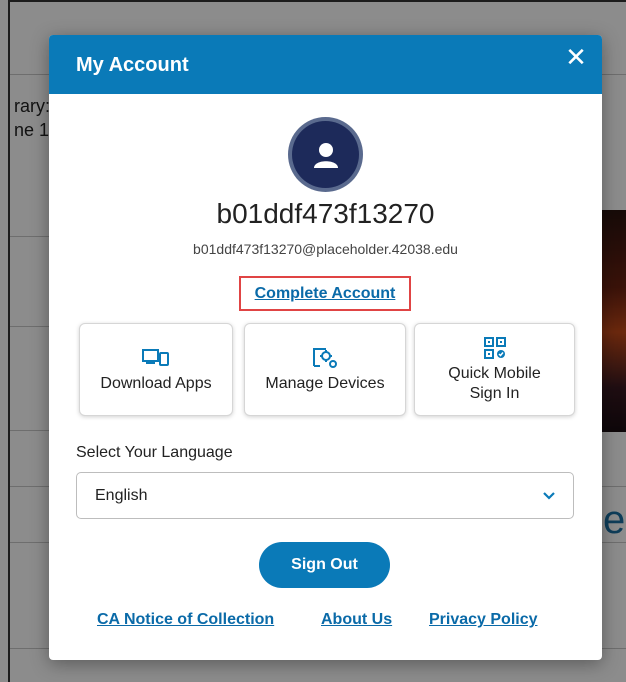  I want to click on tile-label: Download Apps, so click(156, 383).